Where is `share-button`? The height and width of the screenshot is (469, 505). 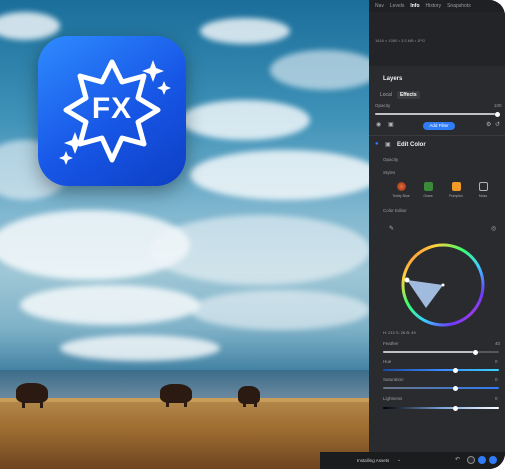
share-button is located at coordinates (493, 460).